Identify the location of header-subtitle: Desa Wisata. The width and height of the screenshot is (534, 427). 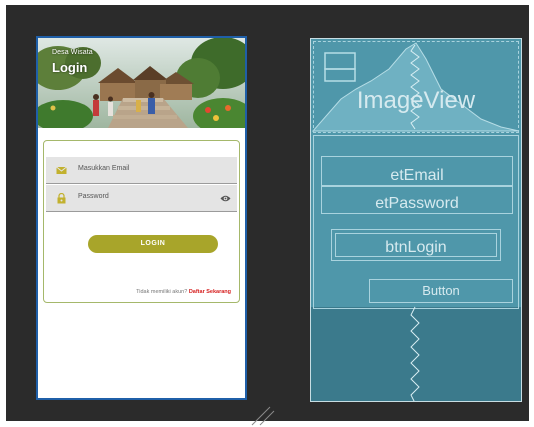
(72, 52).